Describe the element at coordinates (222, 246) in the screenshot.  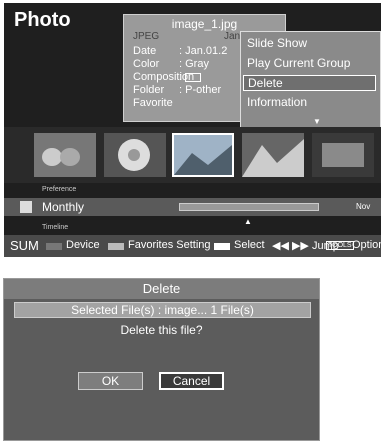
I see `select-chip-icon` at that location.